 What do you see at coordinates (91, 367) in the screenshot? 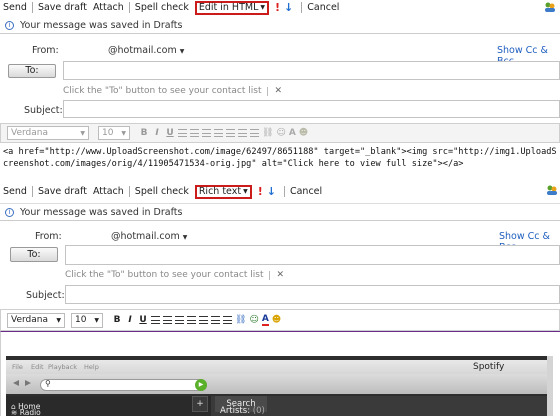
I see `spotify-menu-help: Help` at bounding box center [91, 367].